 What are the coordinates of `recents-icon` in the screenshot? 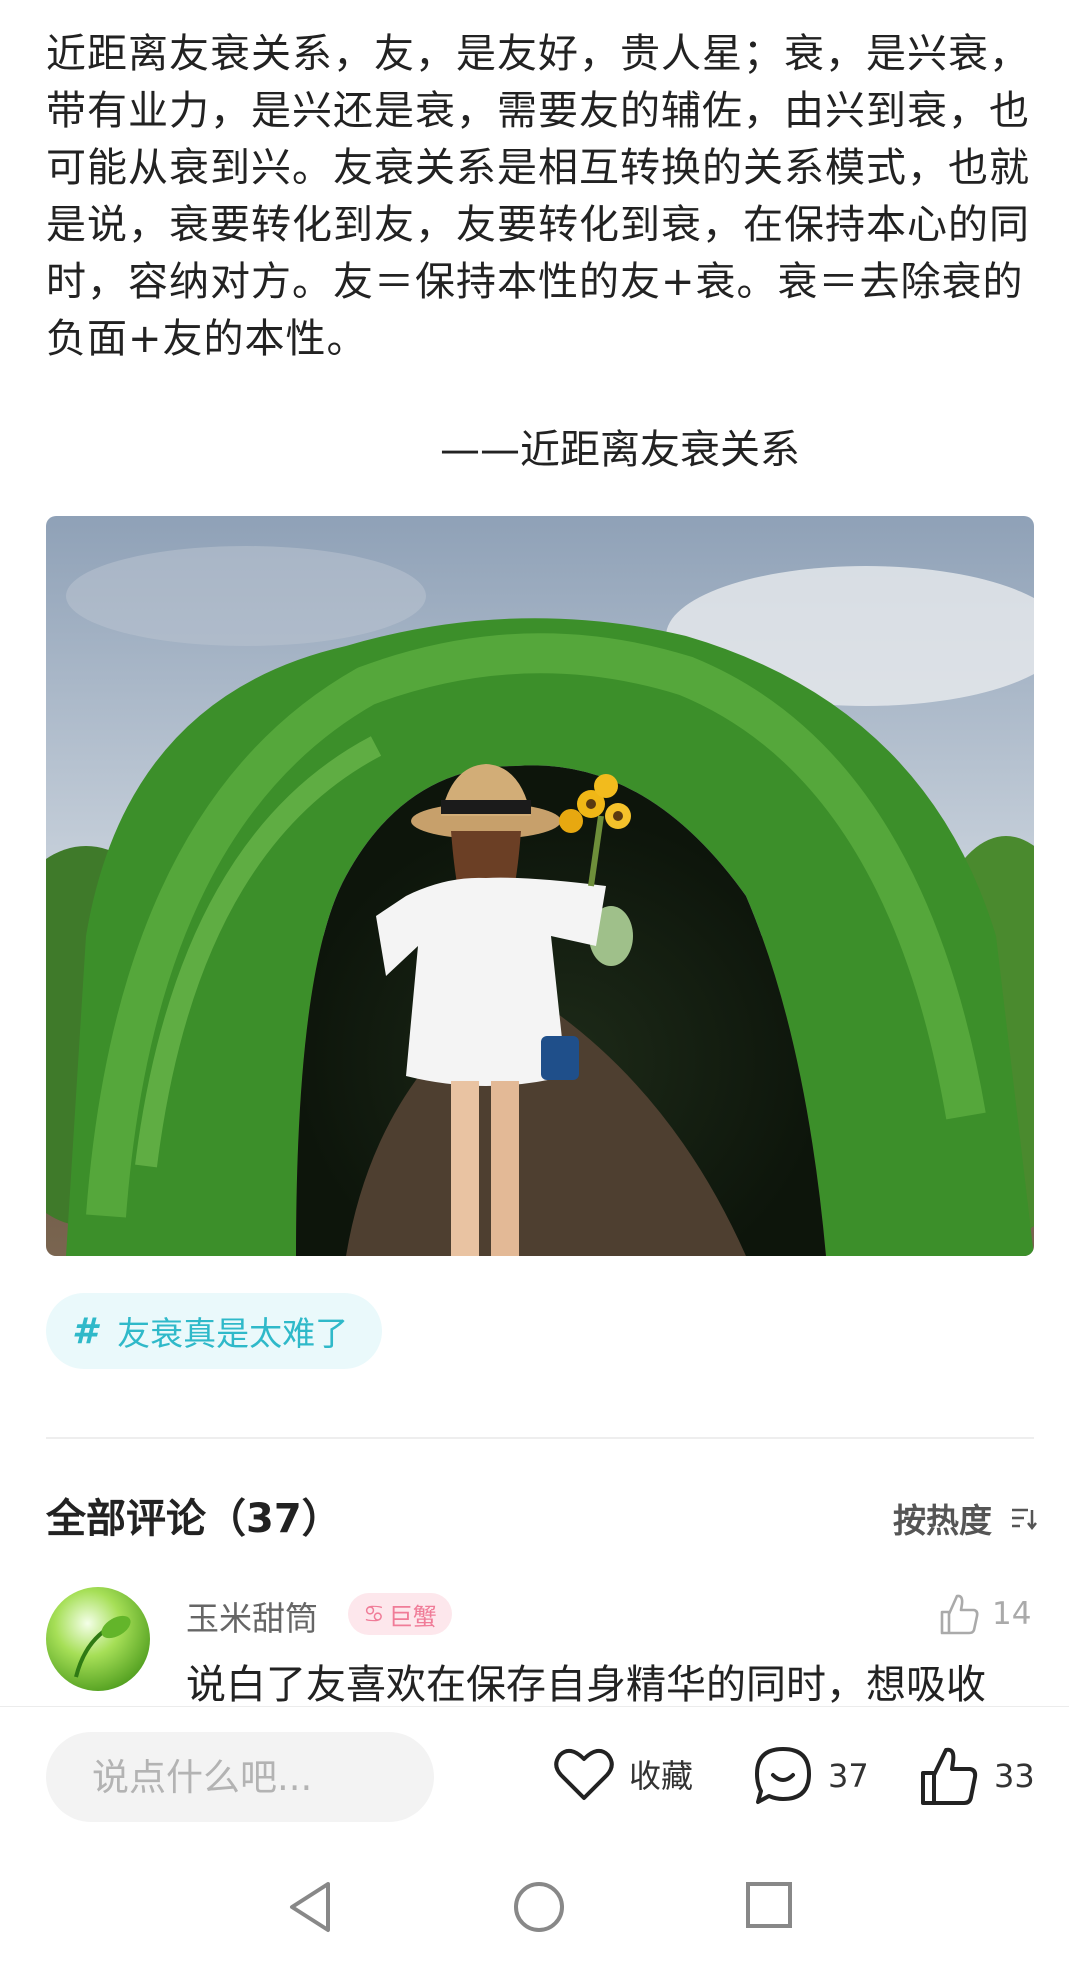 It's located at (769, 1905).